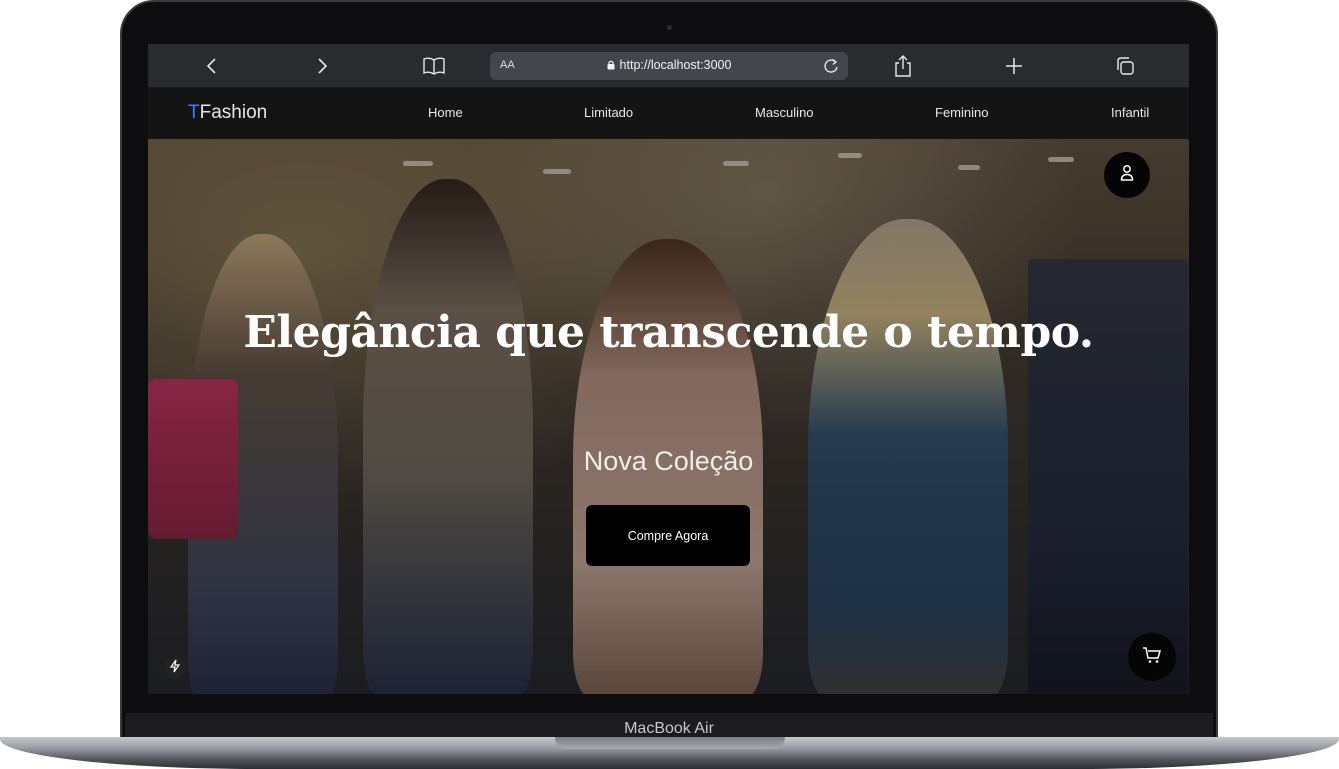 The width and height of the screenshot is (1339, 769). I want to click on nav-feminino: Feminino, so click(961, 112).